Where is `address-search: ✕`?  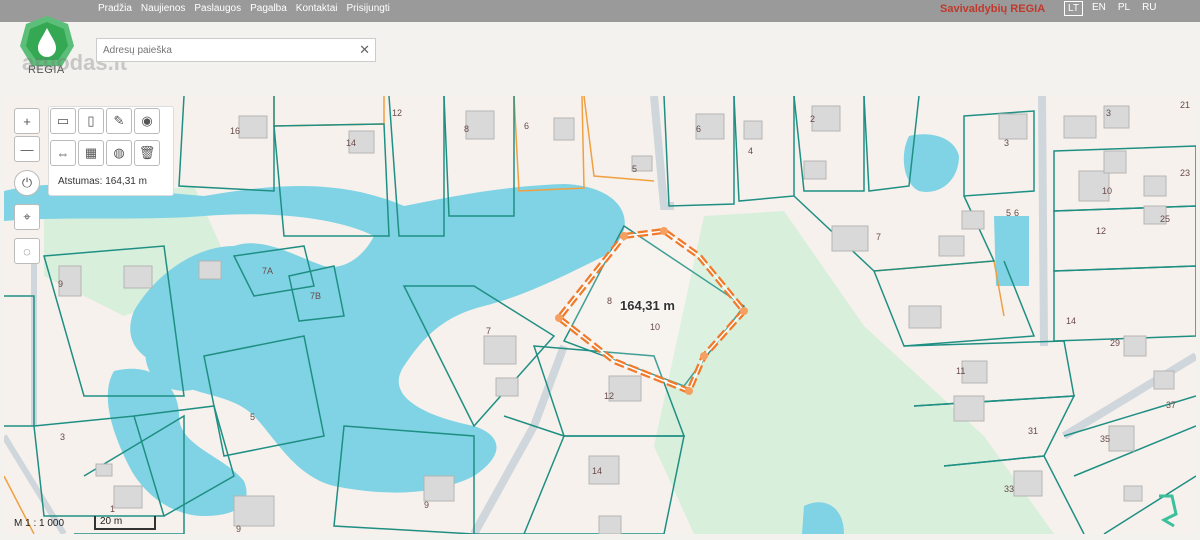
address-search: ✕ is located at coordinates (236, 50).